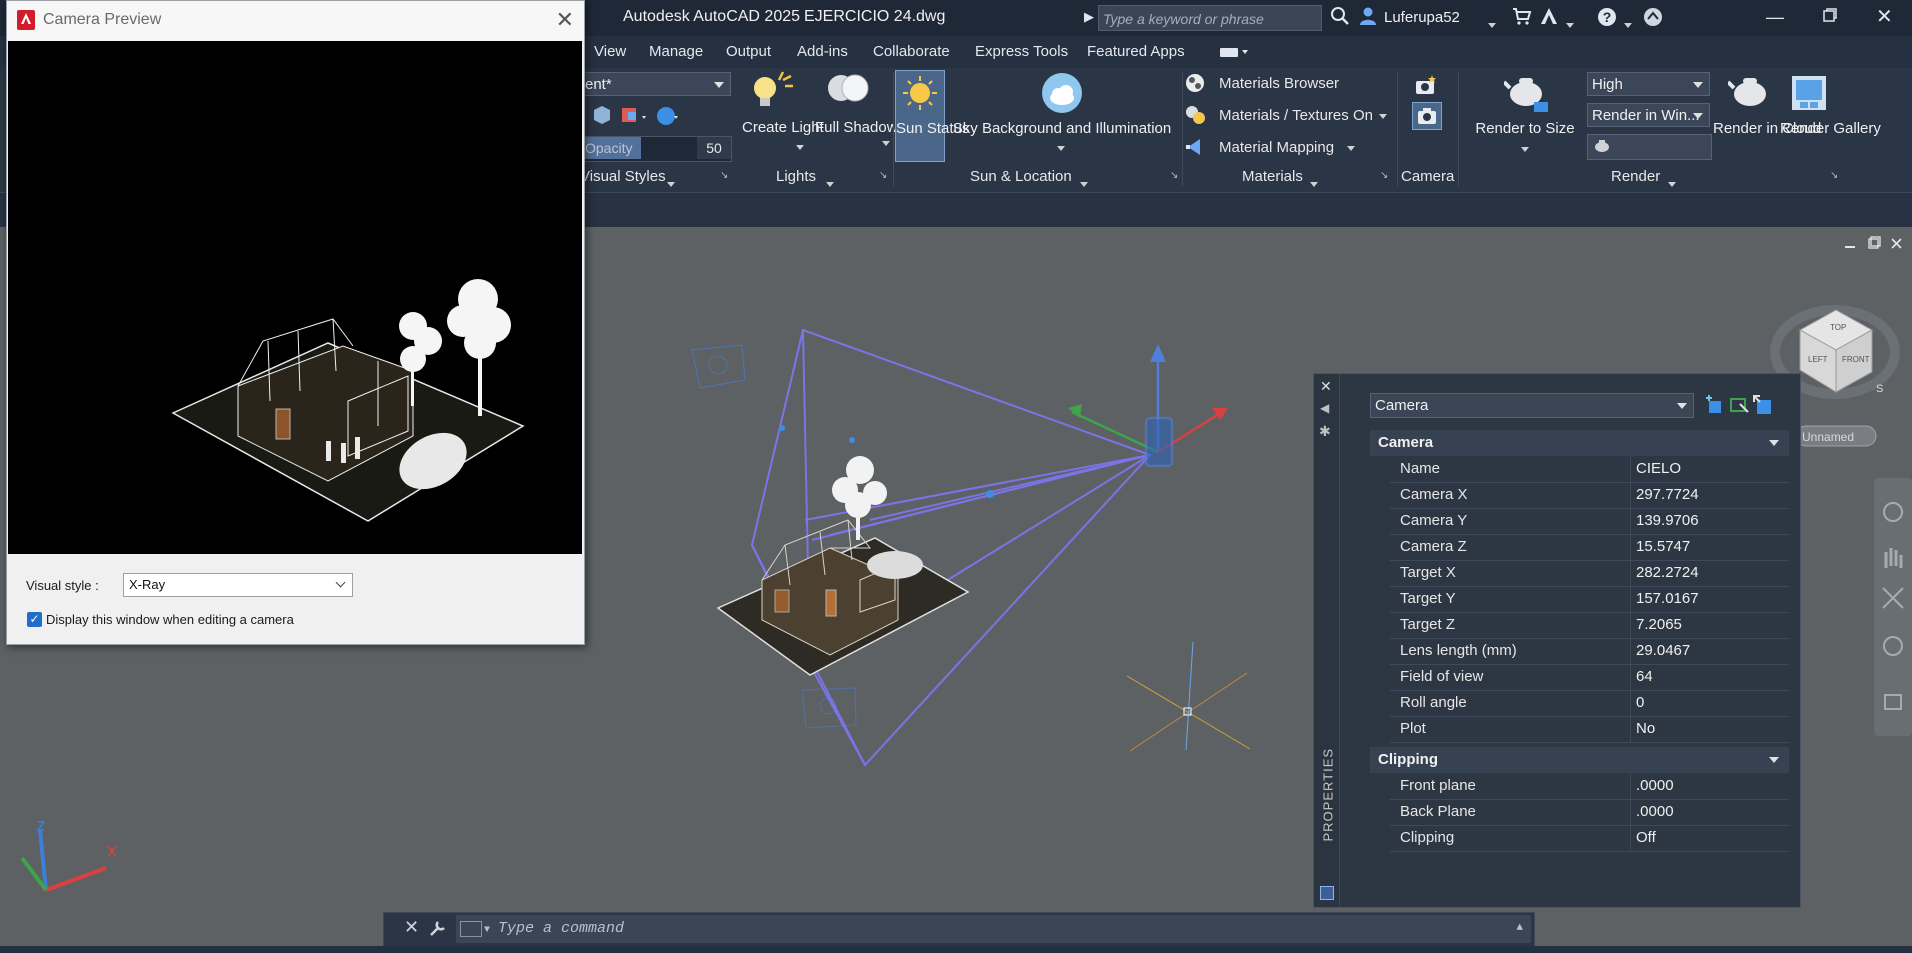 The width and height of the screenshot is (1912, 953). I want to click on prop-row: Plot No, so click(1589, 729).